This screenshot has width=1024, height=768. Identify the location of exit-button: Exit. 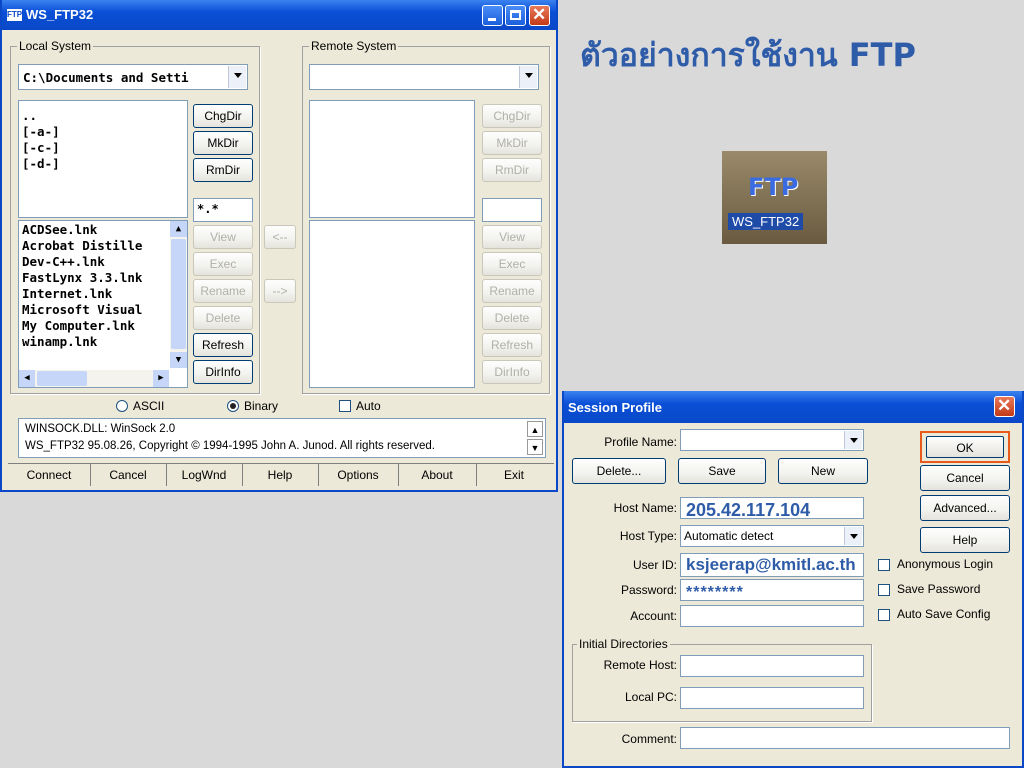
(514, 475).